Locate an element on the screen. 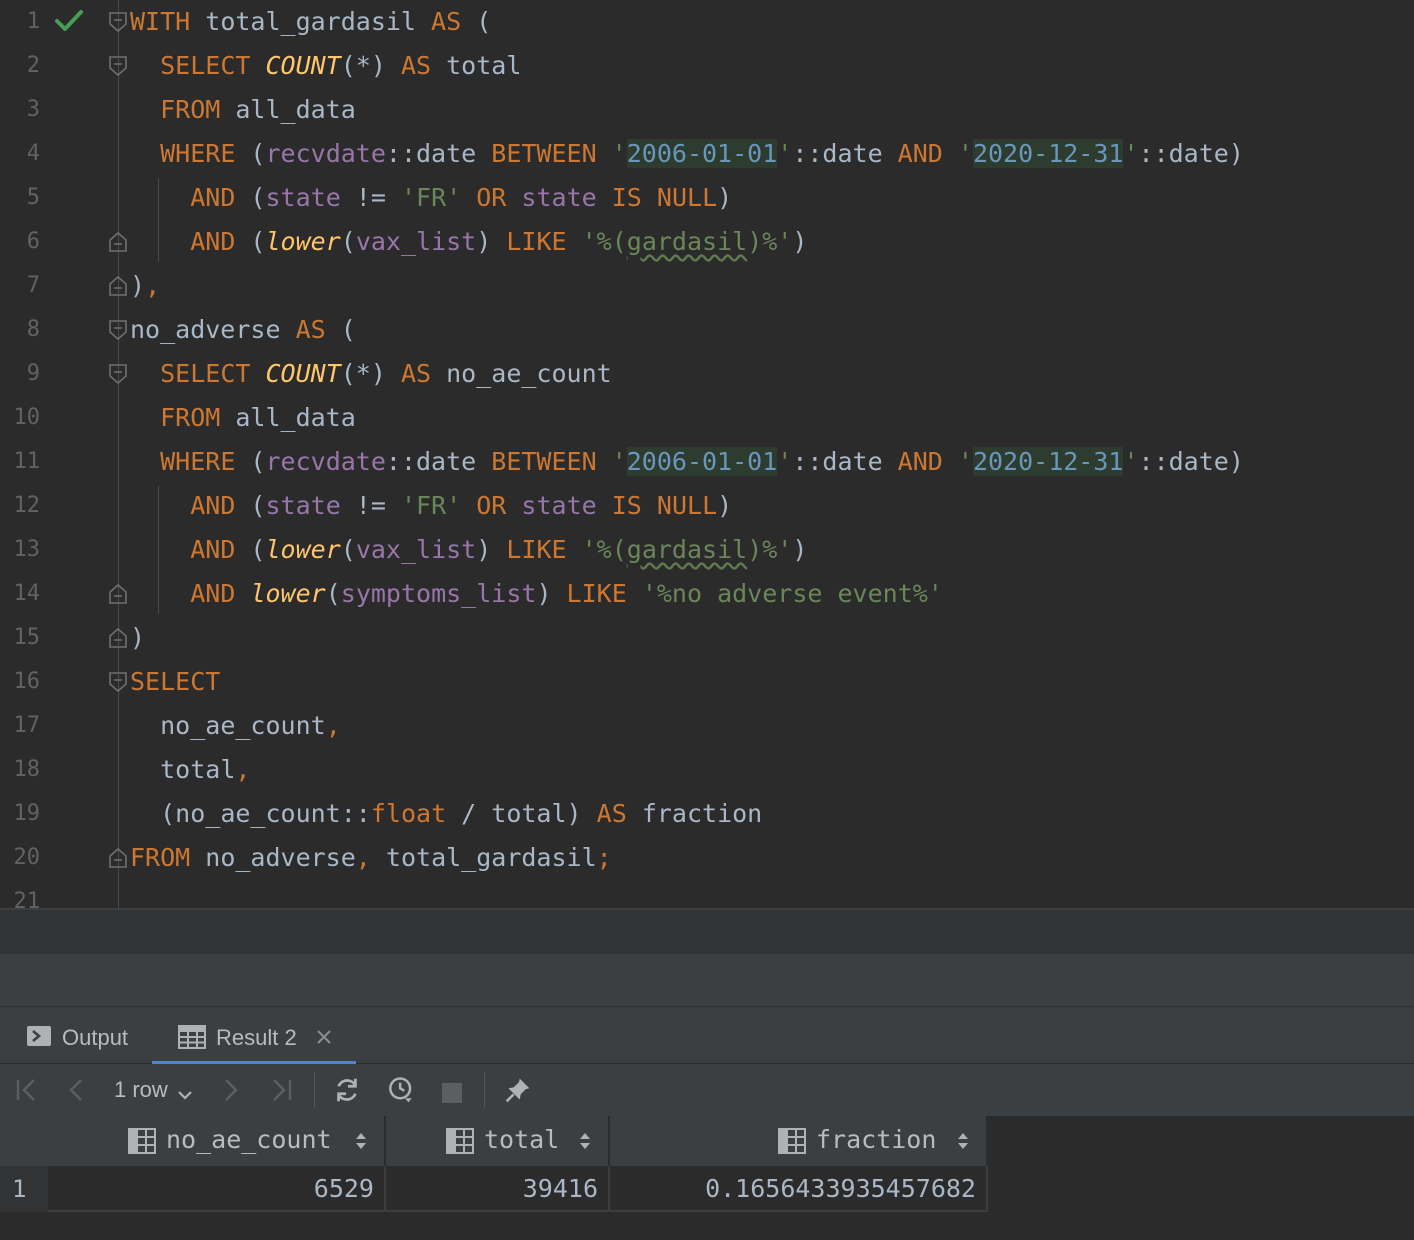 Image resolution: width=1414 pixels, height=1240 pixels. code-text: SELECT COUNT(*) AS no_ae_count is located at coordinates (386, 373).